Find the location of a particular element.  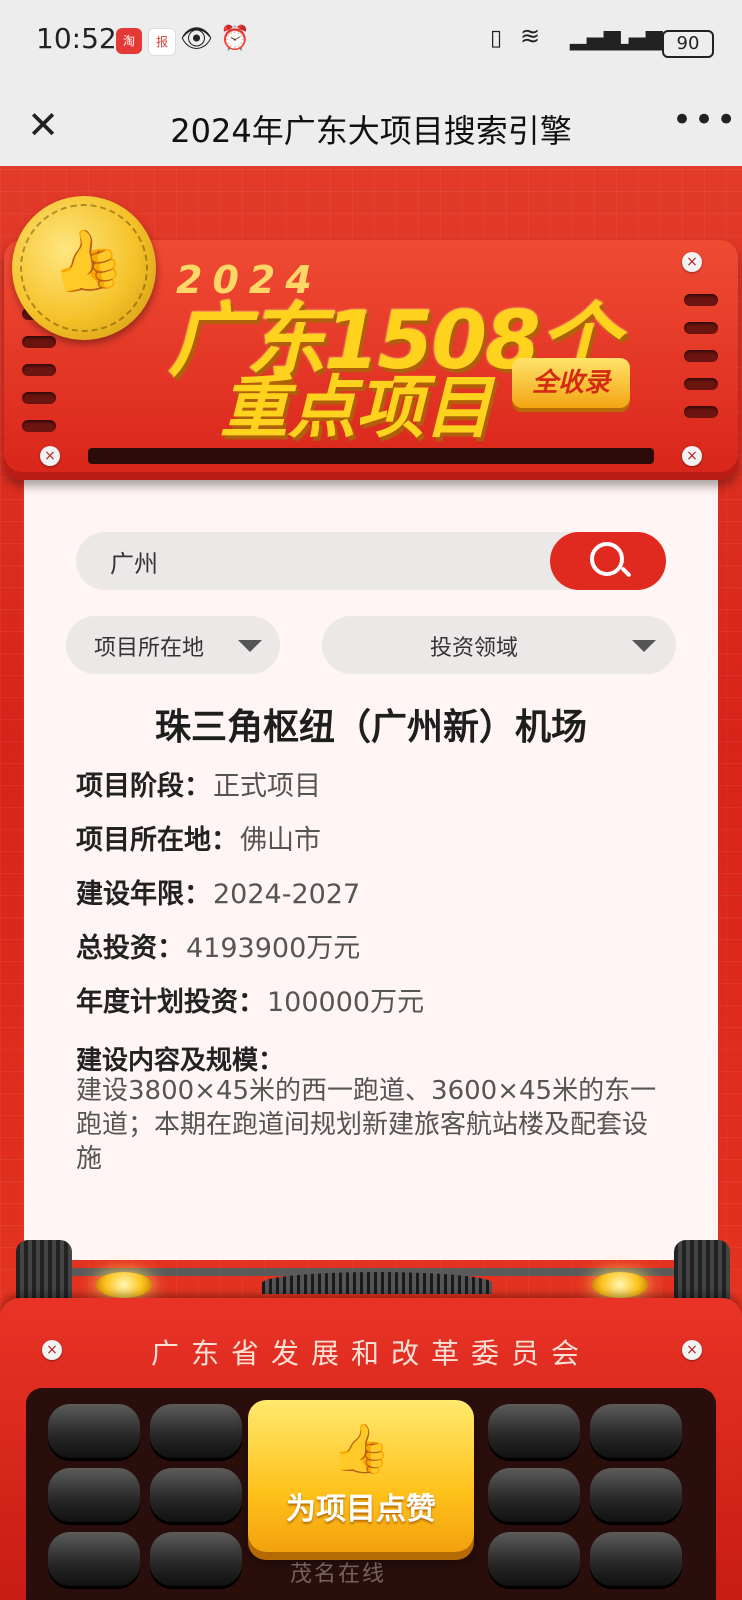

page-title: 2024年广东大项目搜索引擎 is located at coordinates (371, 131).